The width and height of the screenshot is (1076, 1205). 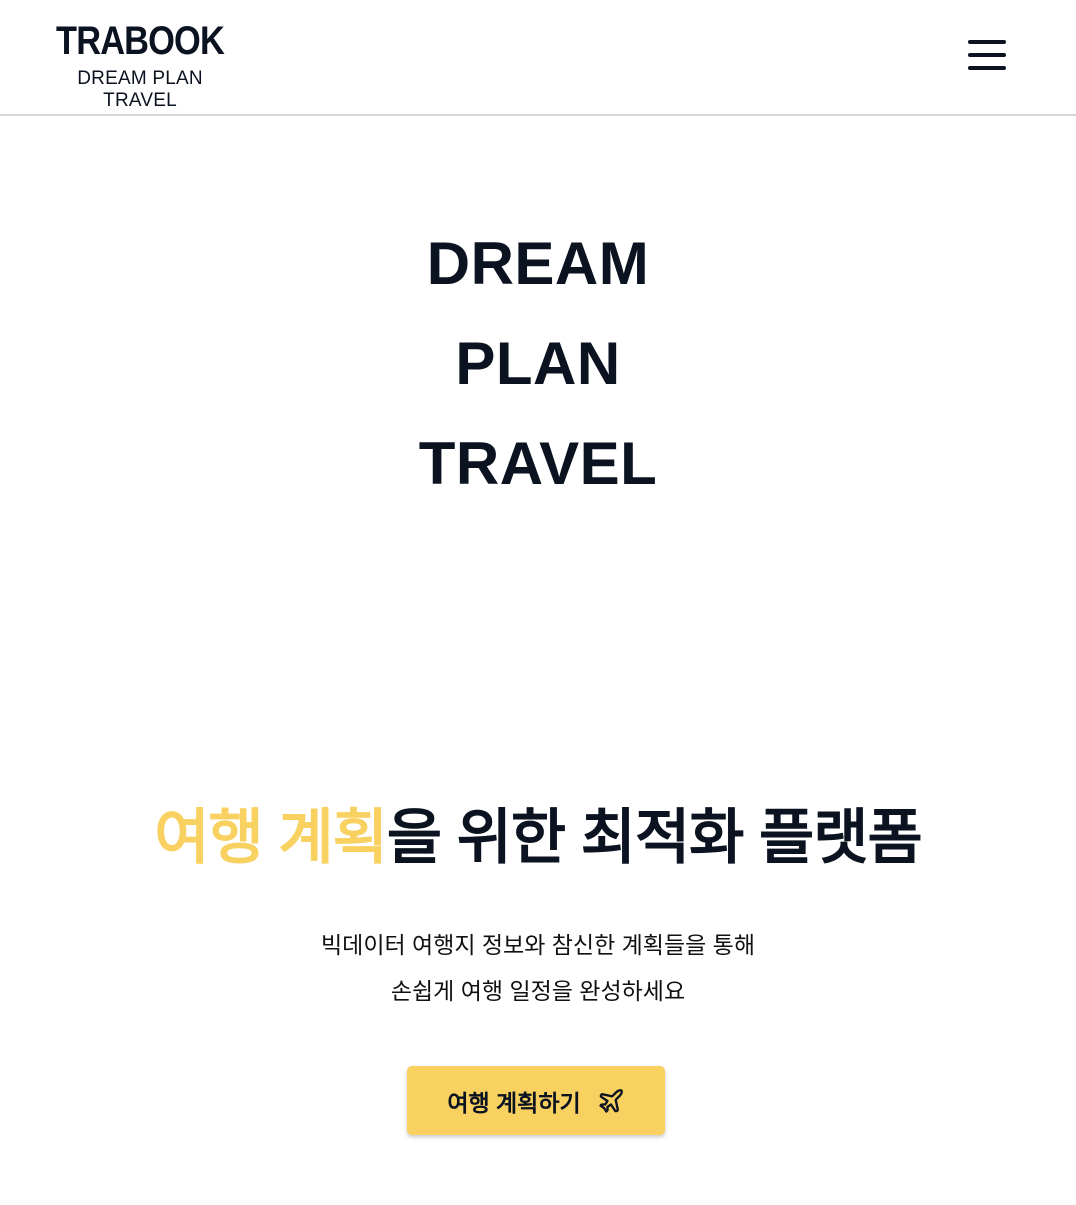 I want to click on hamburger-menu-icon, so click(x=986, y=55).